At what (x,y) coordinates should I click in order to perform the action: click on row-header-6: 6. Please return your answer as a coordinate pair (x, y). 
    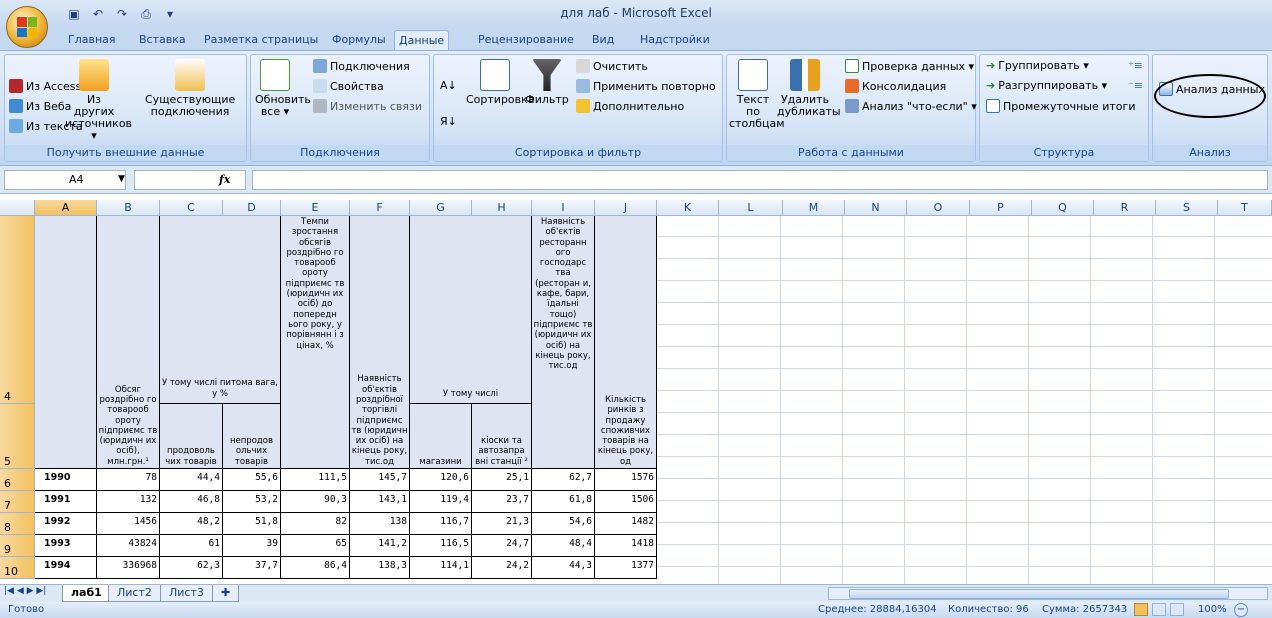
    Looking at the image, I should click on (17, 480).